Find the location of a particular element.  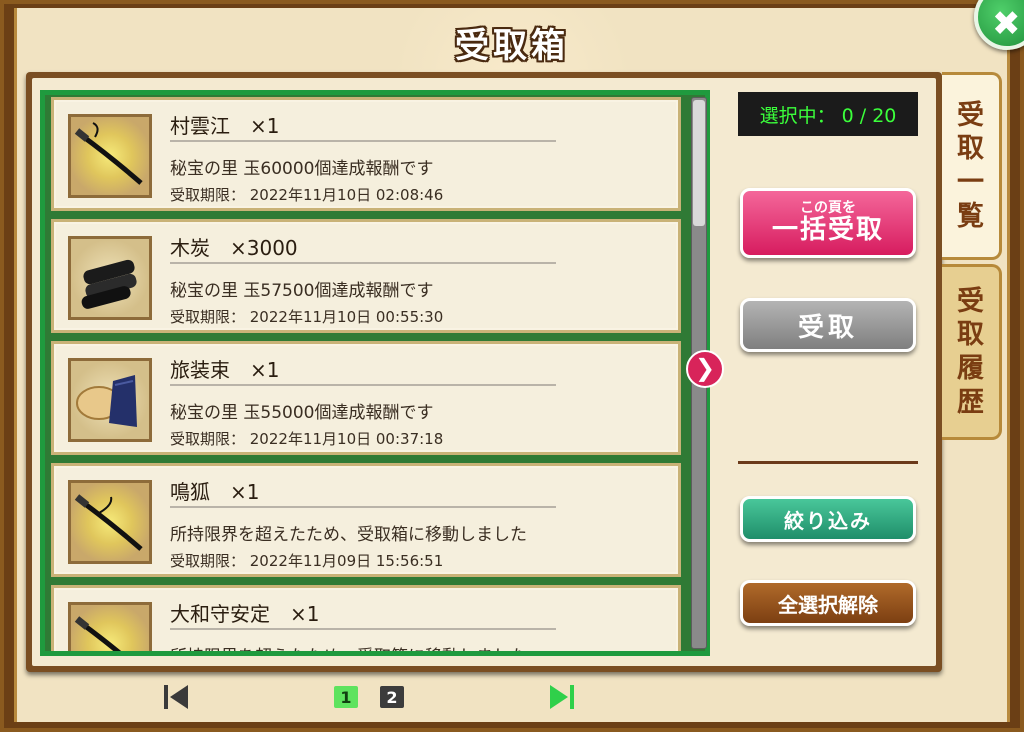

bulk-receive-button: この頁を 一括受取 is located at coordinates (828, 223).